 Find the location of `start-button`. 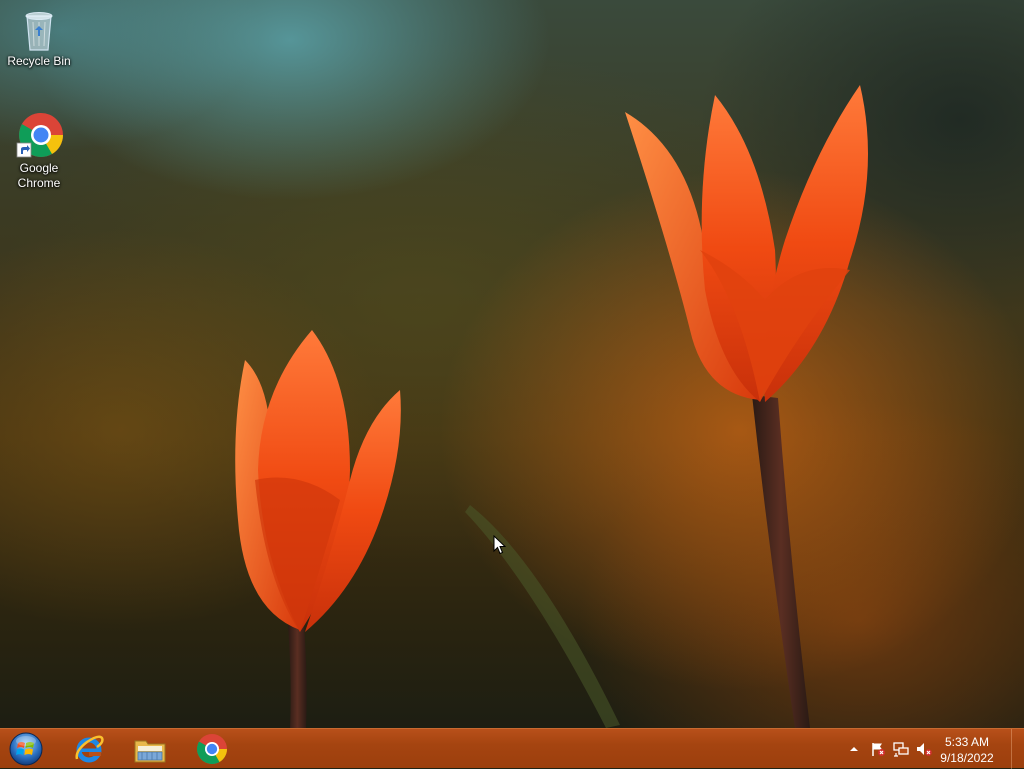

start-button is located at coordinates (26, 749).